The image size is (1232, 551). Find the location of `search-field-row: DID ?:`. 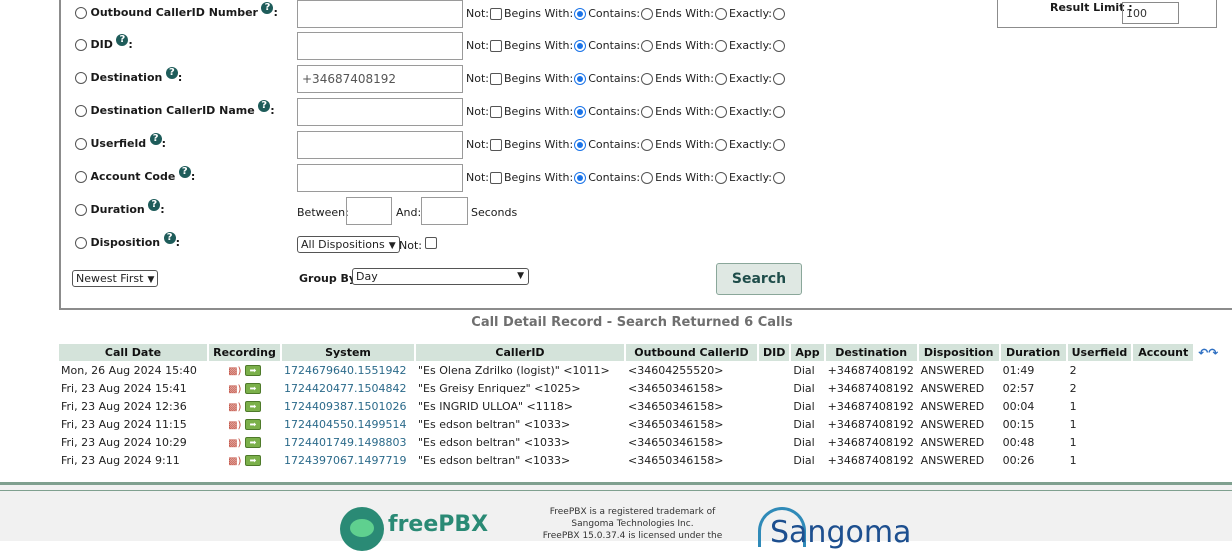

search-field-row: DID ?: is located at coordinates (104, 51).